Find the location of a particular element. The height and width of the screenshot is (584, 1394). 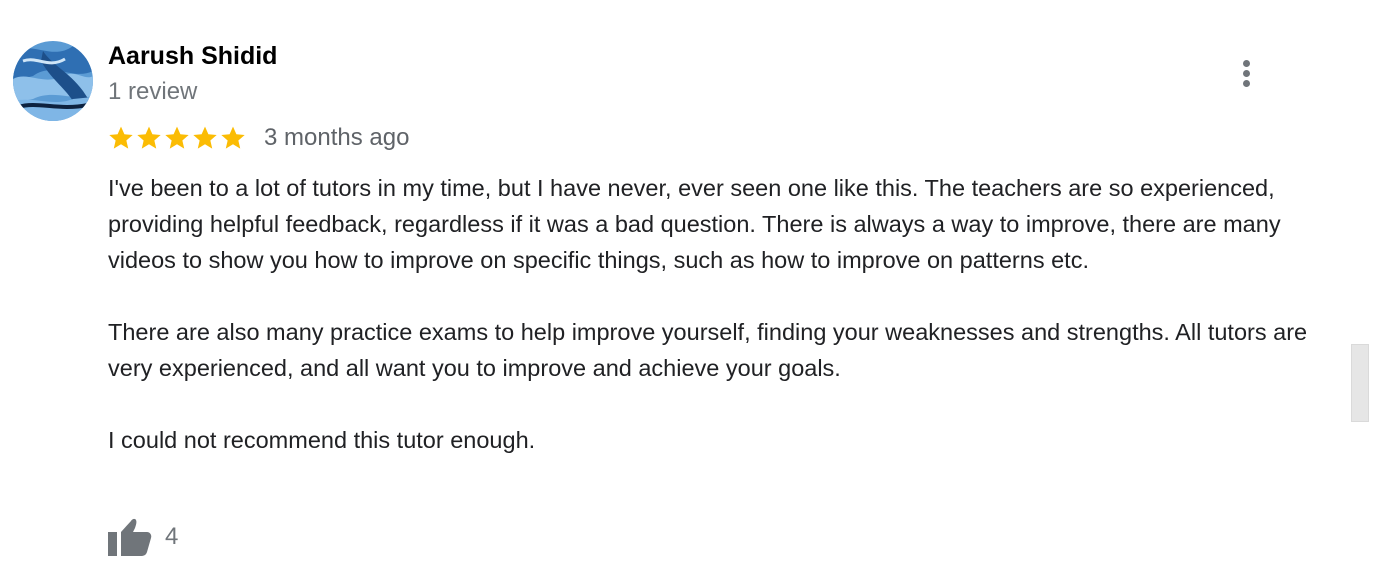

avatar is located at coordinates (53, 81).